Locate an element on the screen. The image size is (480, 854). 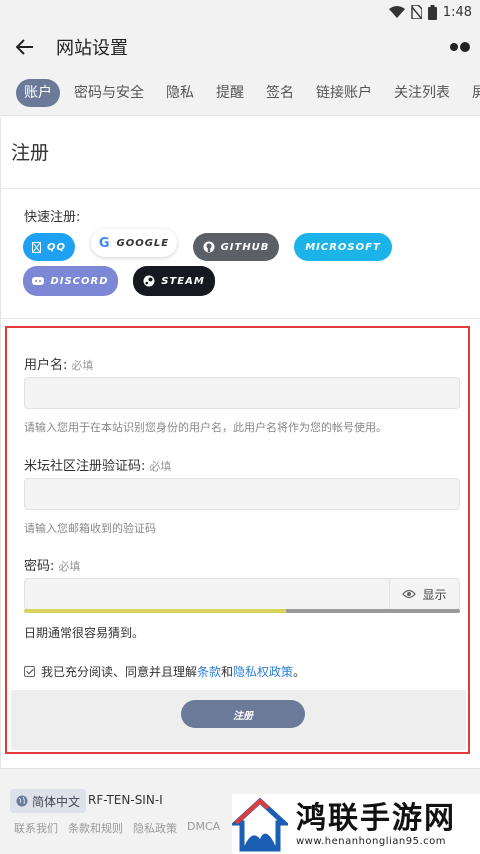
more-menu-button is located at coordinates (461, 47).